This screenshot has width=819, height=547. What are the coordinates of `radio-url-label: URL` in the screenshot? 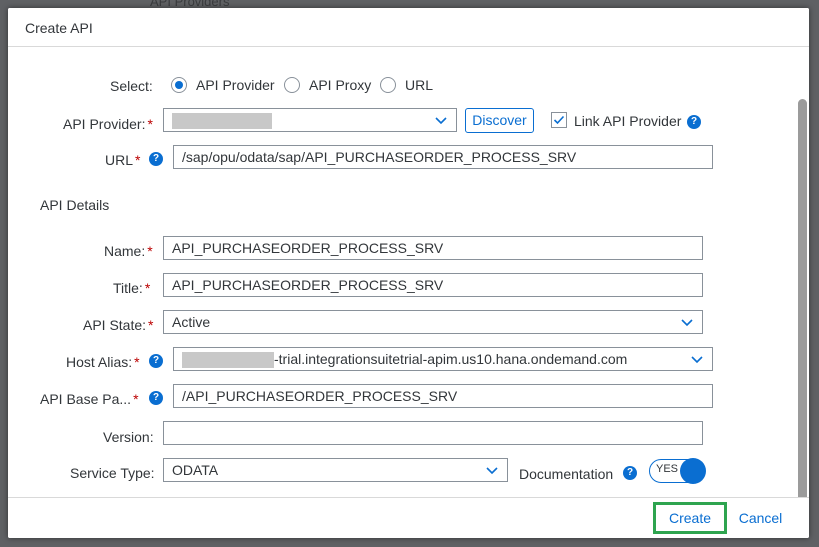 It's located at (419, 85).